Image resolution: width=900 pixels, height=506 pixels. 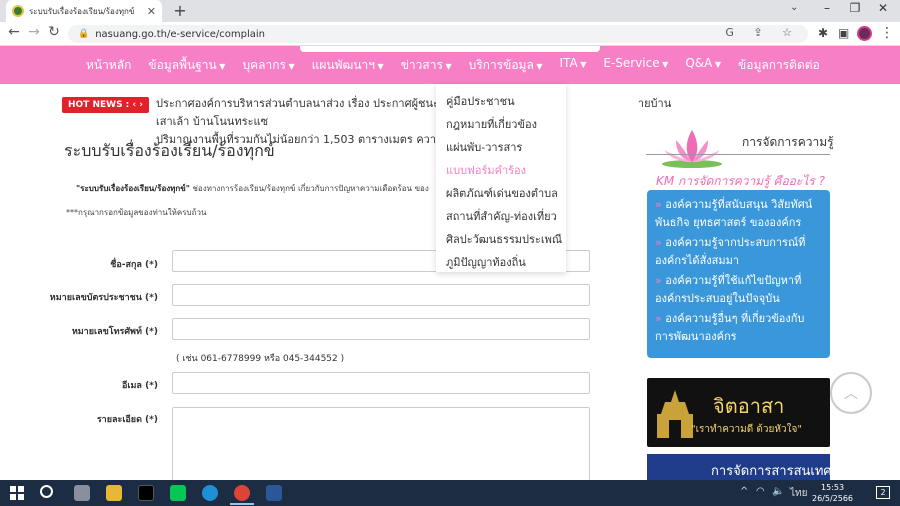 What do you see at coordinates (137, 105) in the screenshot?
I see `prev-next-icon: ‹ ›` at bounding box center [137, 105].